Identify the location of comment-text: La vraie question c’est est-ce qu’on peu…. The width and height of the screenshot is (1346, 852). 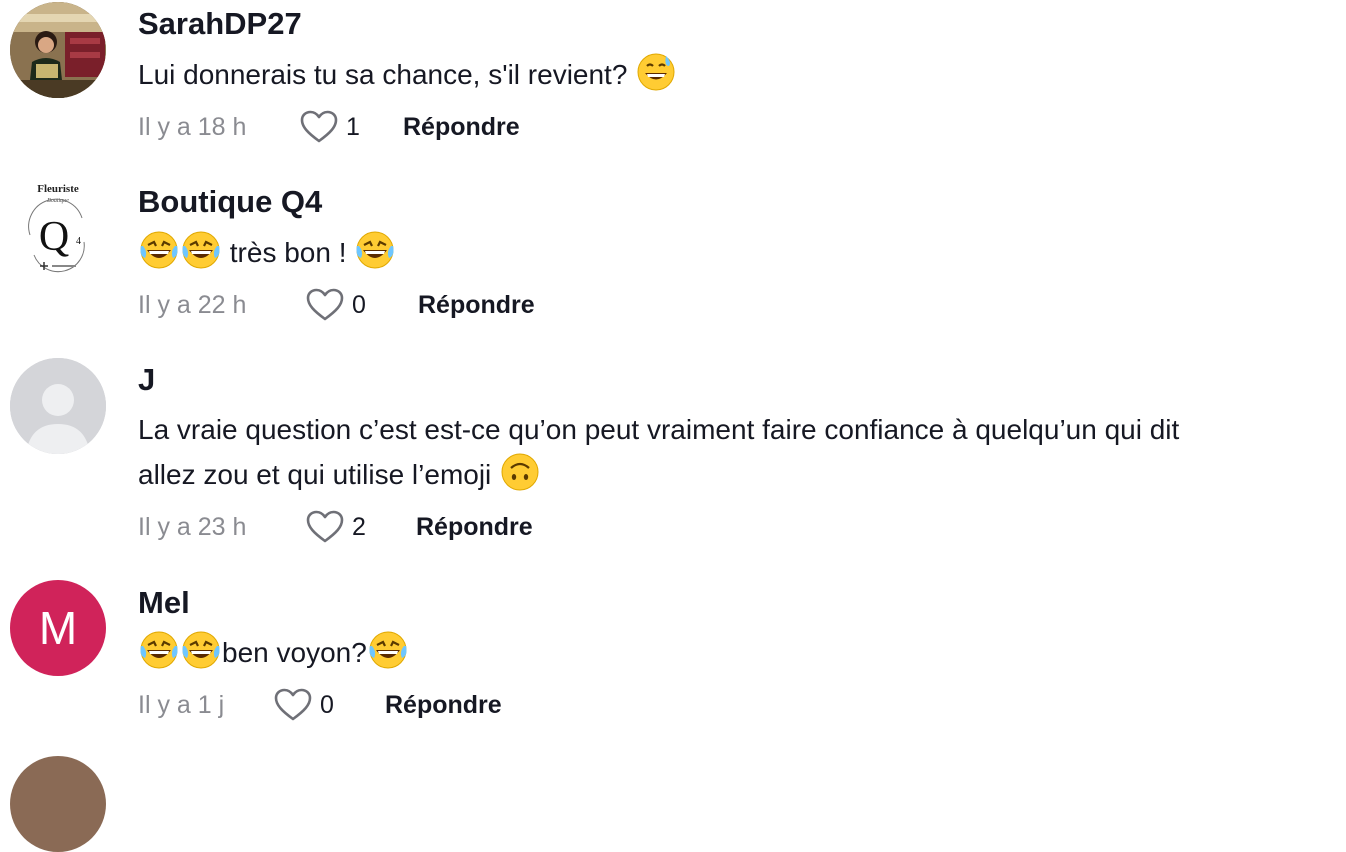
(733, 452).